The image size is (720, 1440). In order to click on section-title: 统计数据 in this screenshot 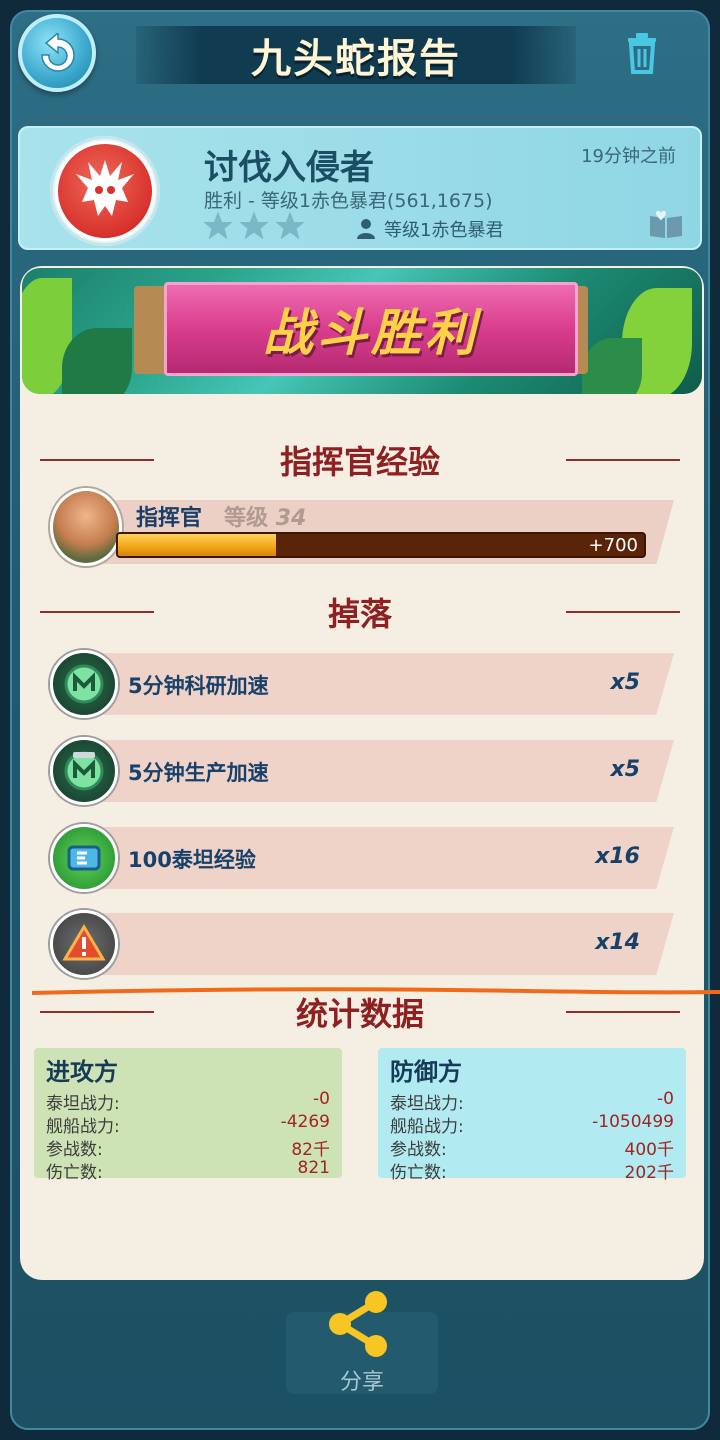, I will do `click(359, 1014)`.